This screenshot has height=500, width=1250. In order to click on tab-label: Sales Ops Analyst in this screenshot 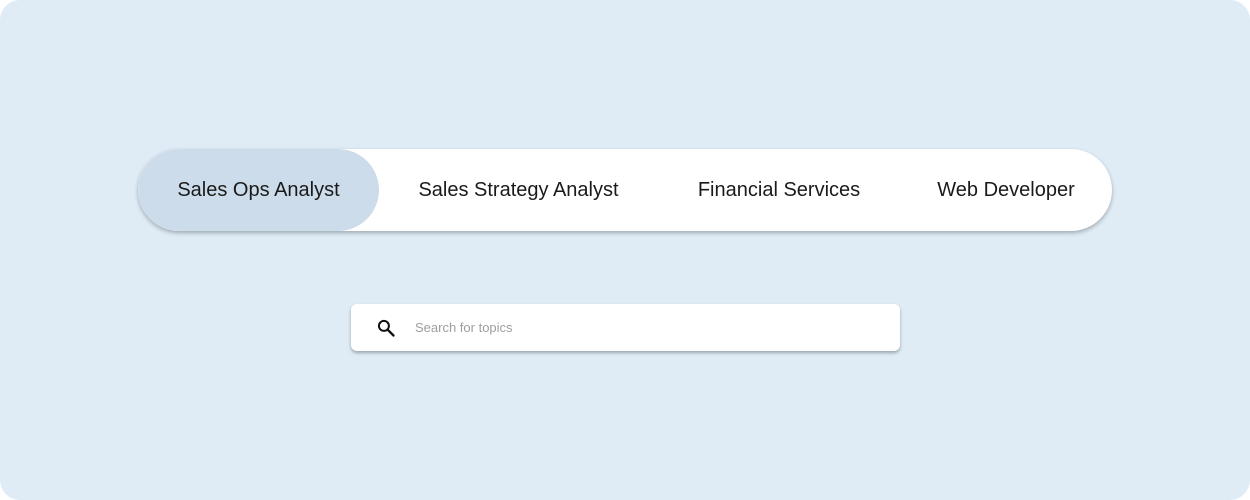, I will do `click(258, 189)`.